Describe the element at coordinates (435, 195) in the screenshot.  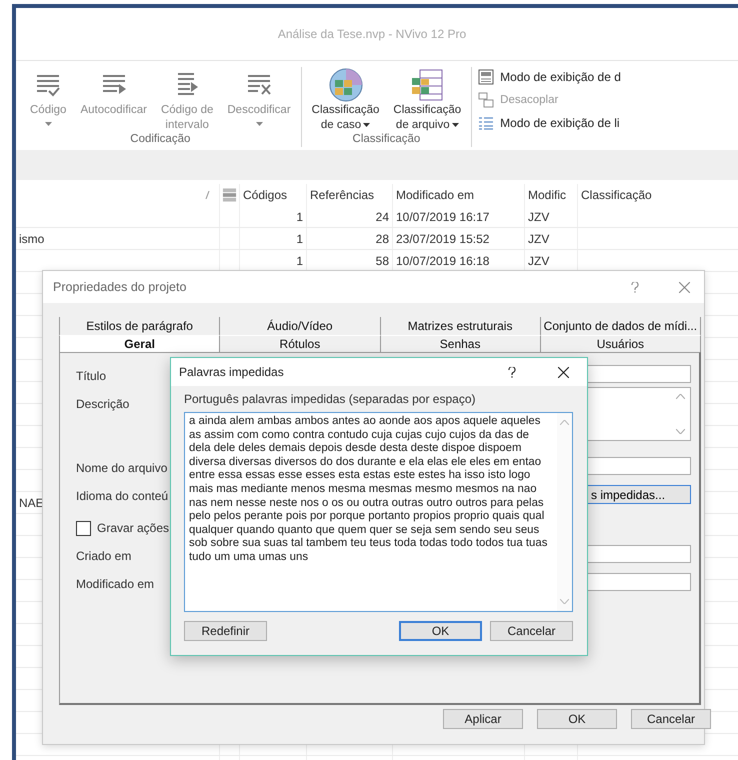
I see `column-header: Modificado em` at that location.